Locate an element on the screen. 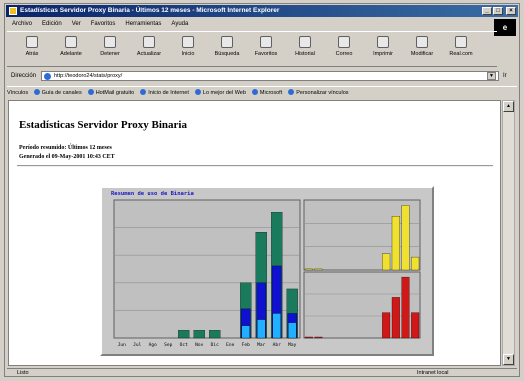 Image resolution: width=524 pixels, height=381 pixels. lower-right-bar-Abr is located at coordinates (405, 307).